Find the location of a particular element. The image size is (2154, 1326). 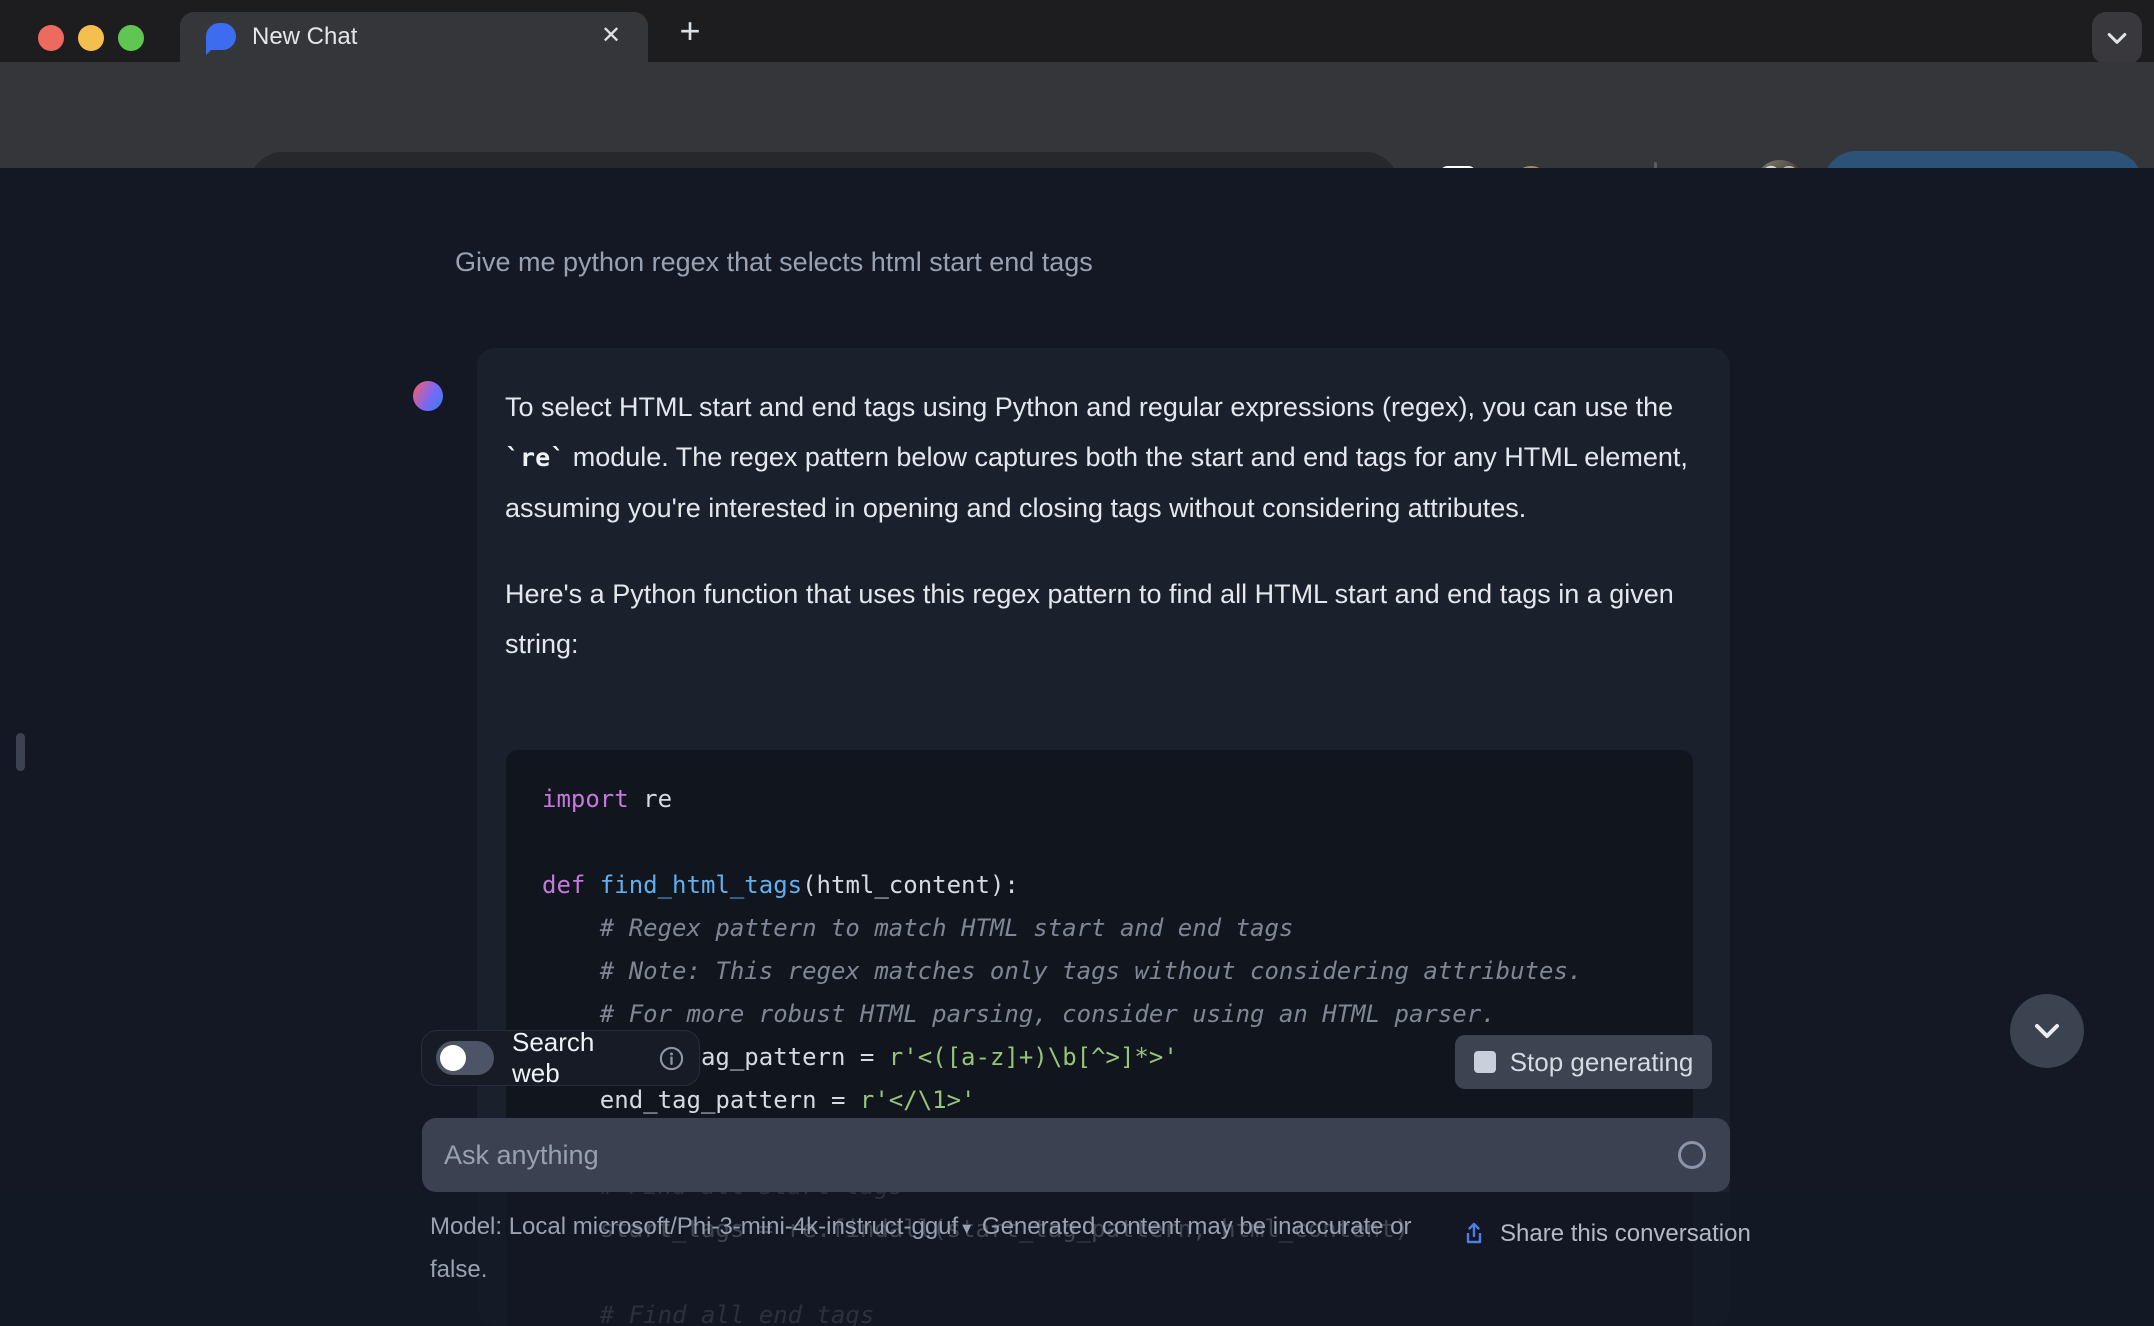

model-dropdown-caret-icon: ▾ is located at coordinates (966, 1228).